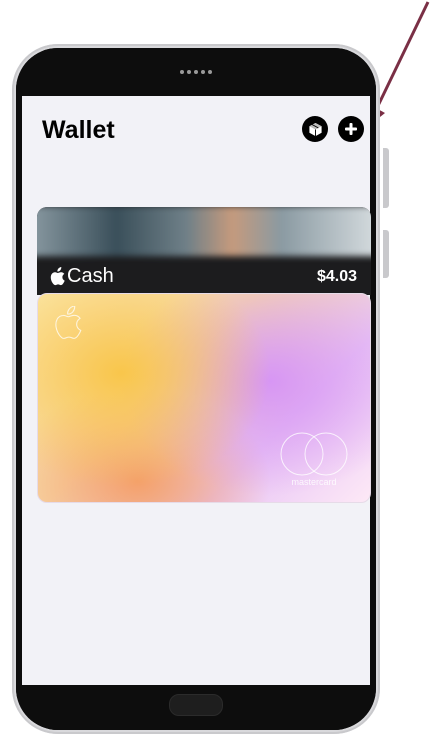 The height and width of the screenshot is (734, 430). I want to click on plus-icon, so click(351, 129).